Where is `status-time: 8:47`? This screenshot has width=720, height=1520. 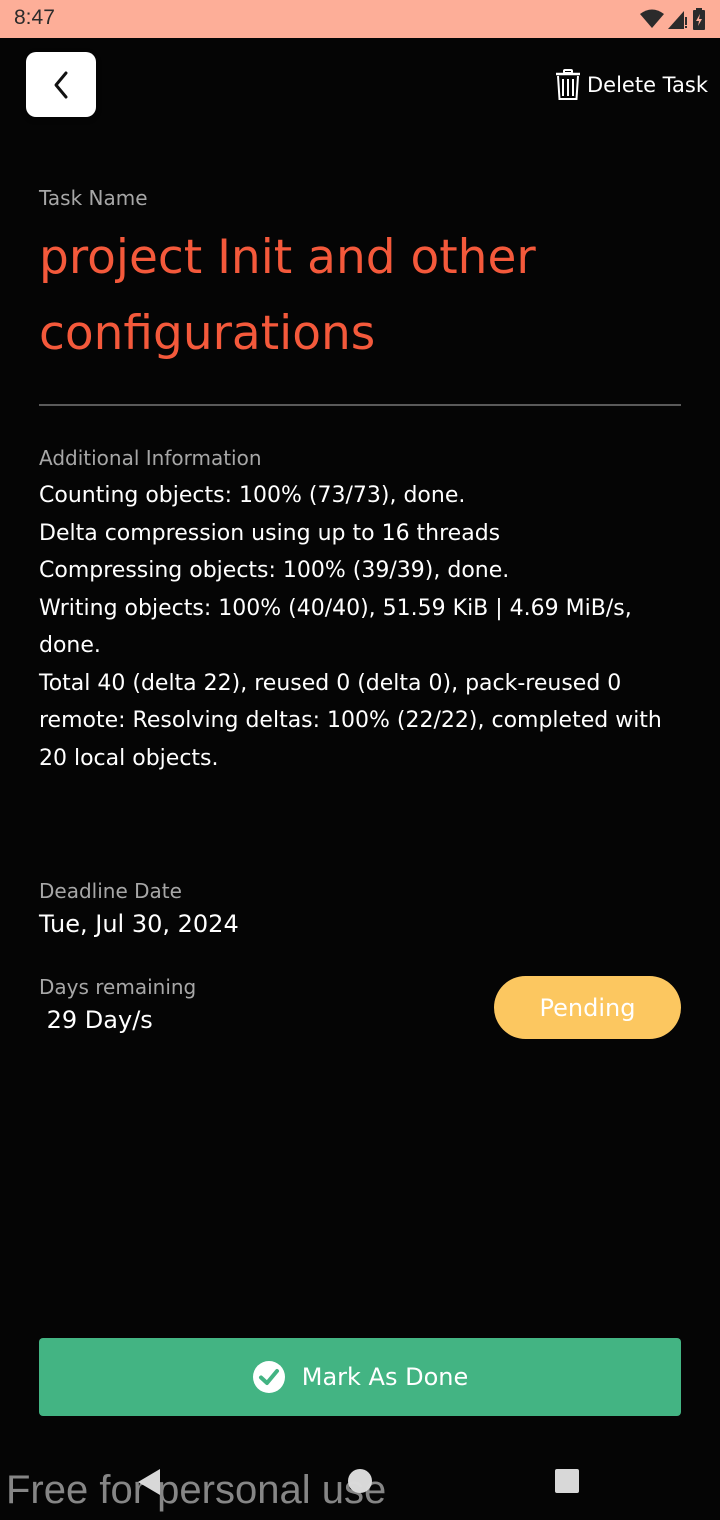
status-time: 8:47 is located at coordinates (34, 17).